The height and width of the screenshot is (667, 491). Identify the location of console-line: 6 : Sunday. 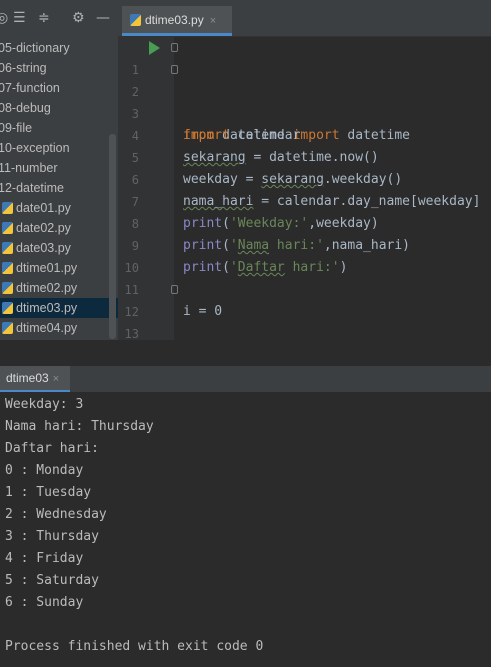
(44, 602).